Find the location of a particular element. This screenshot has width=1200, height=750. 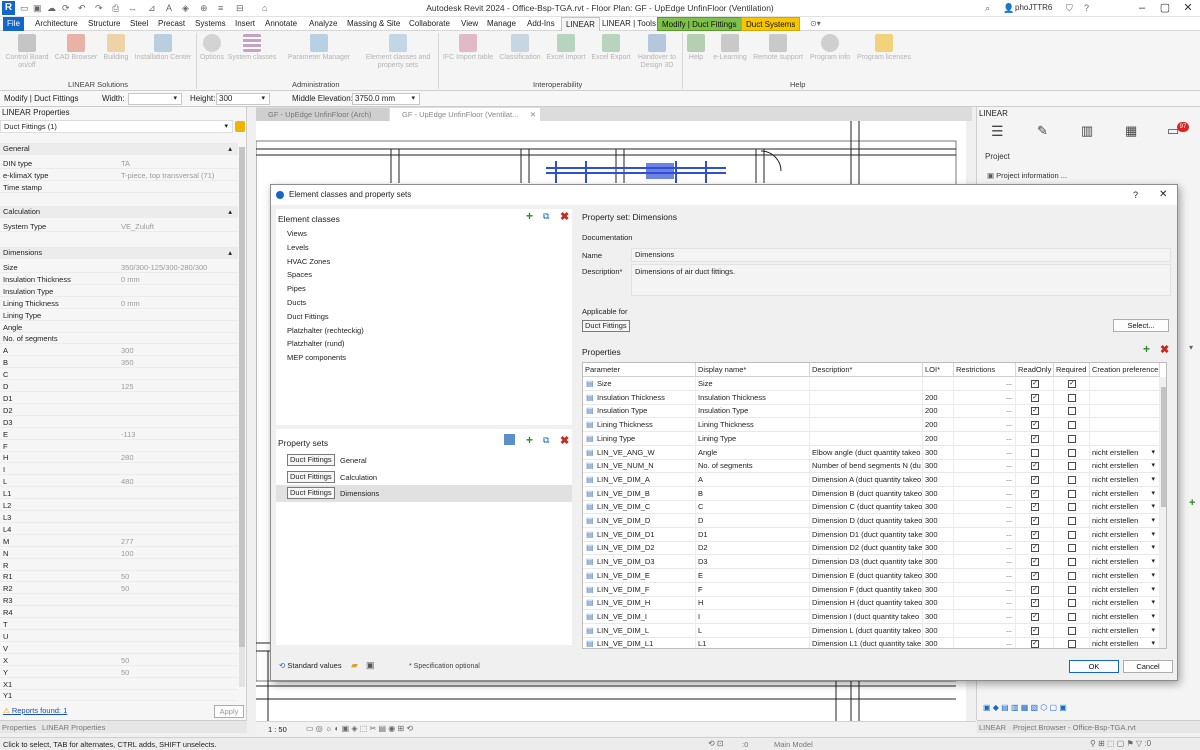

description-cell: Dimension E (duct quantity takeo is located at coordinates (866, 575).